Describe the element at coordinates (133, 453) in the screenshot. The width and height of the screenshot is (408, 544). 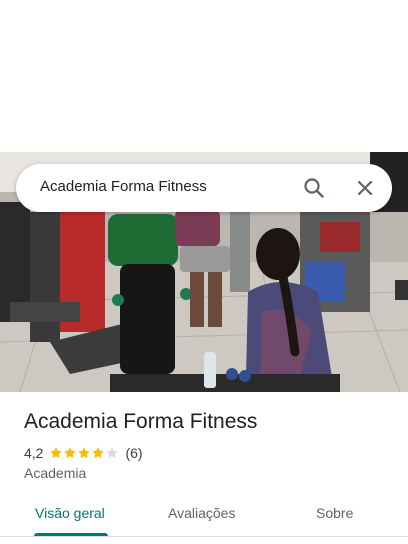
I see `review-count: (6)` at that location.